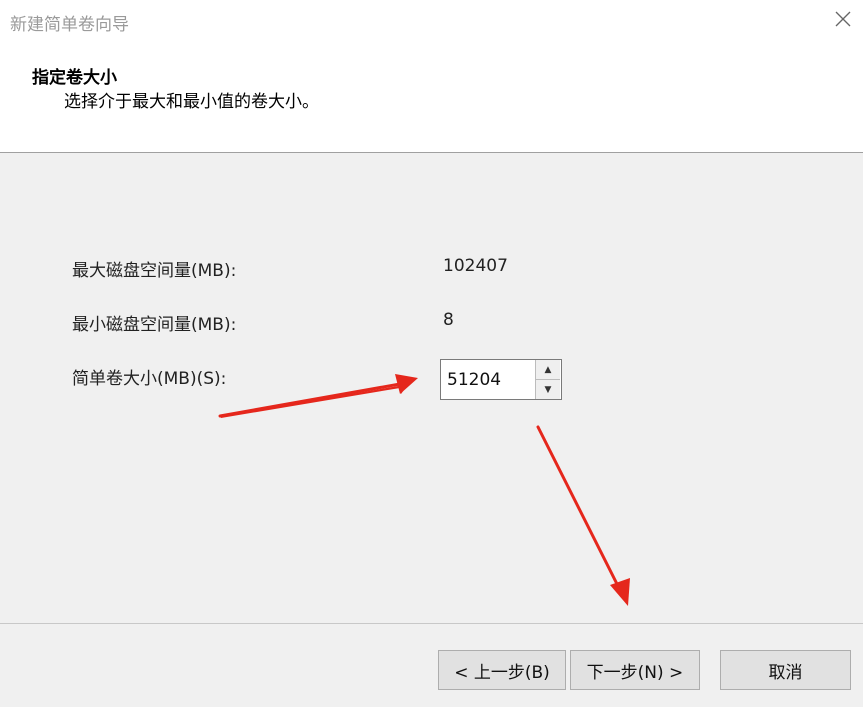 The height and width of the screenshot is (707, 863). What do you see at coordinates (431, 152) in the screenshot?
I see `header-divider` at bounding box center [431, 152].